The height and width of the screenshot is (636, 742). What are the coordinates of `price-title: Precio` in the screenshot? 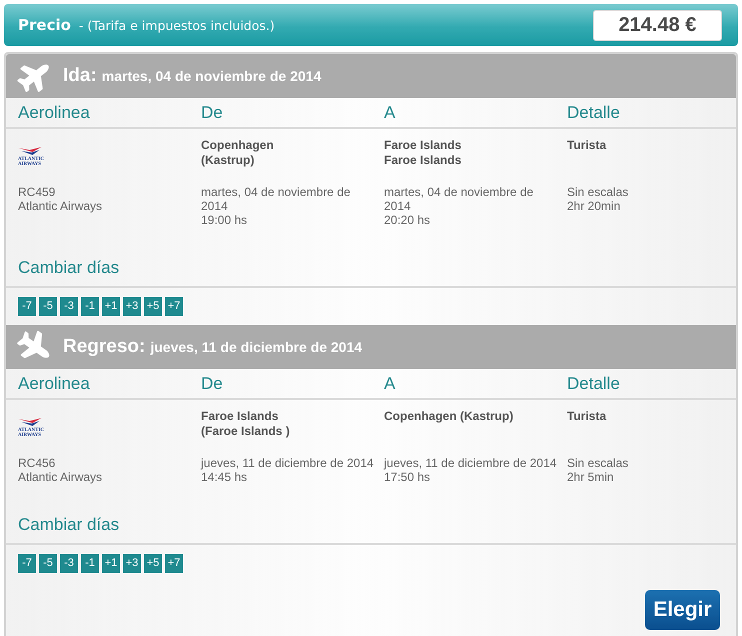 It's located at (44, 25).